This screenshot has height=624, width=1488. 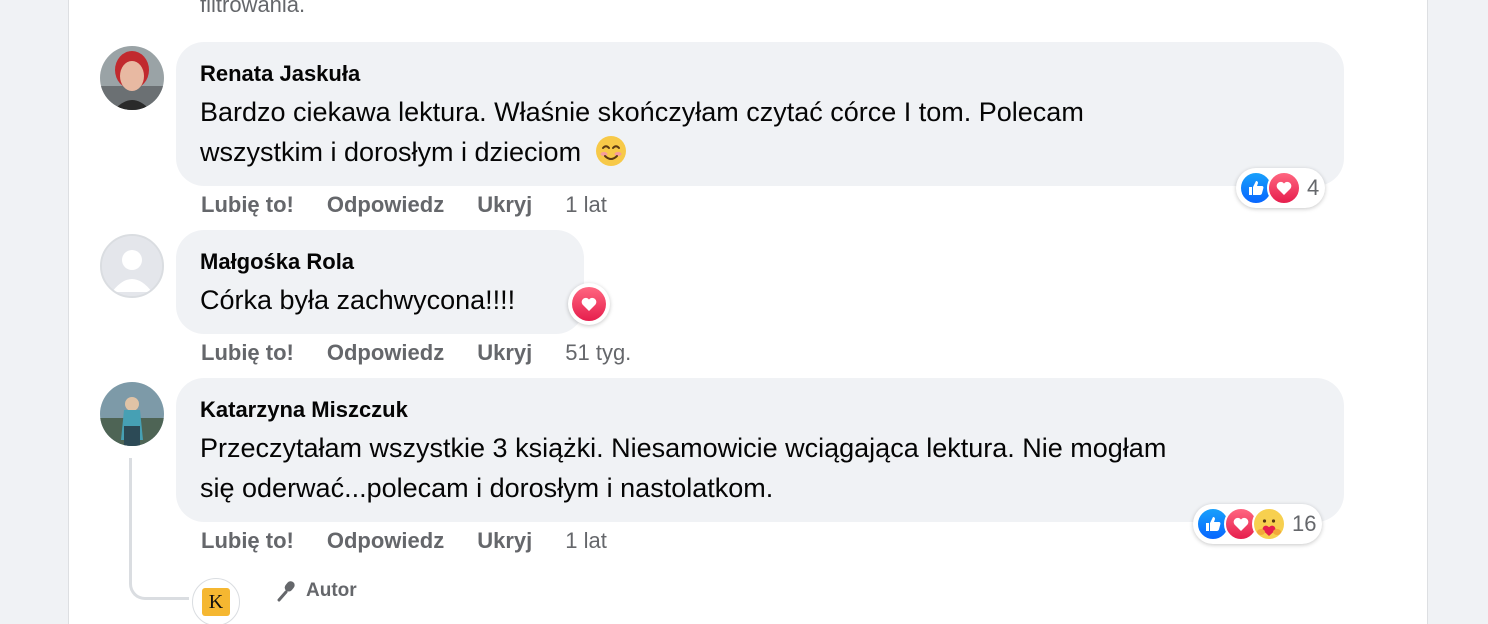 What do you see at coordinates (331, 590) in the screenshot?
I see `author-badge-label: Autor` at bounding box center [331, 590].